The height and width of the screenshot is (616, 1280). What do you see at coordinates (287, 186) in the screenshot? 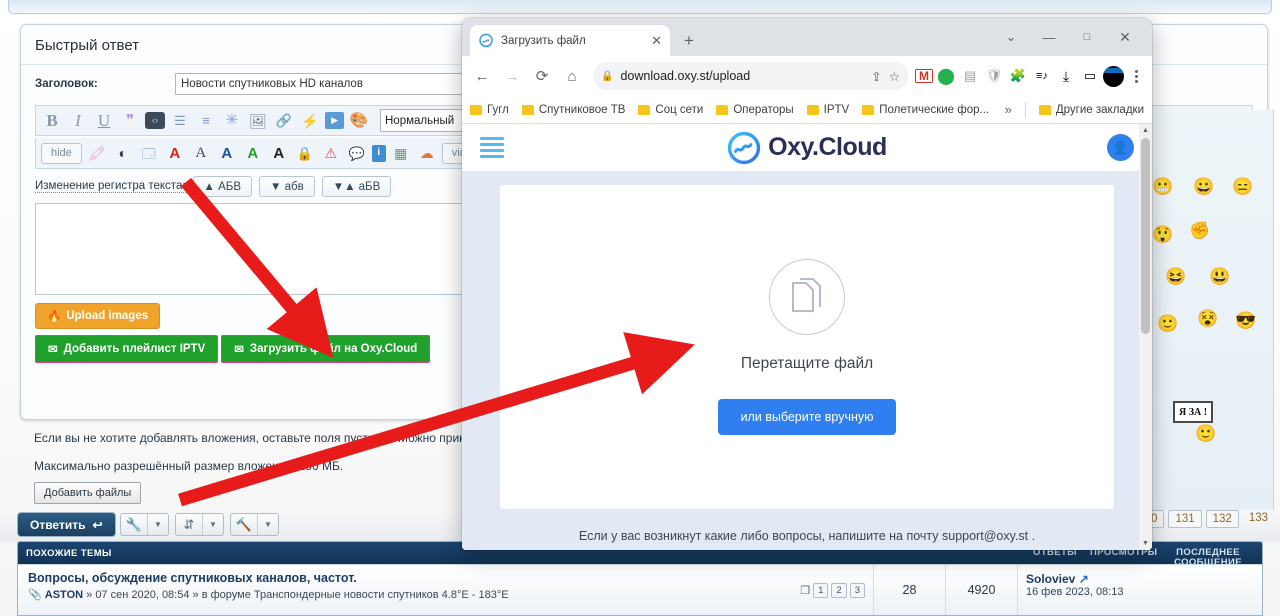
I see `lowercase-button: ▼ абв` at bounding box center [287, 186].